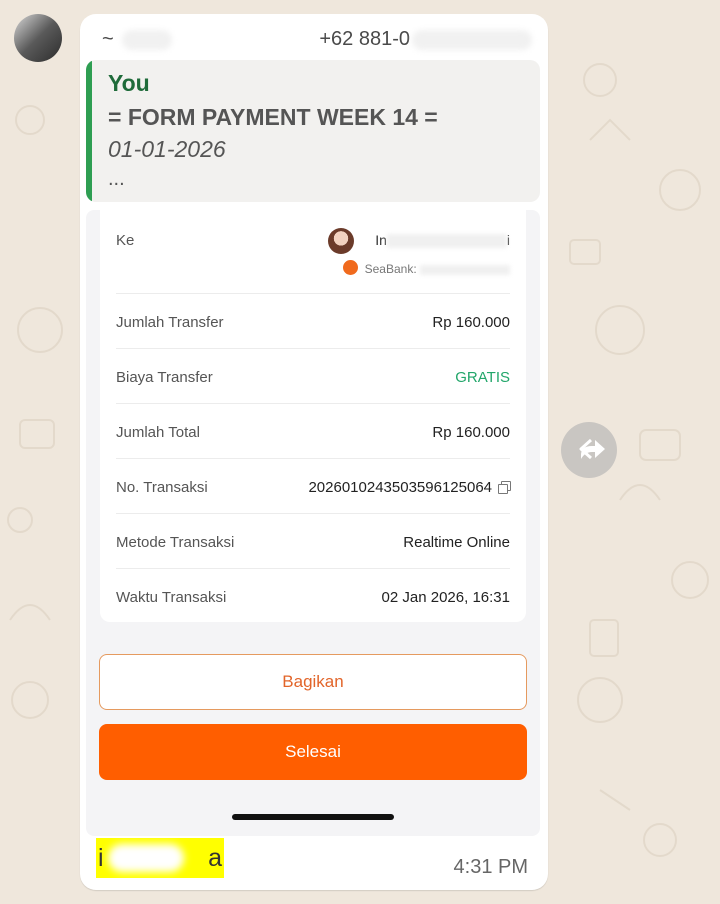 This screenshot has width=720, height=904. Describe the element at coordinates (313, 682) in the screenshot. I see `share-button: Bagikan` at that location.